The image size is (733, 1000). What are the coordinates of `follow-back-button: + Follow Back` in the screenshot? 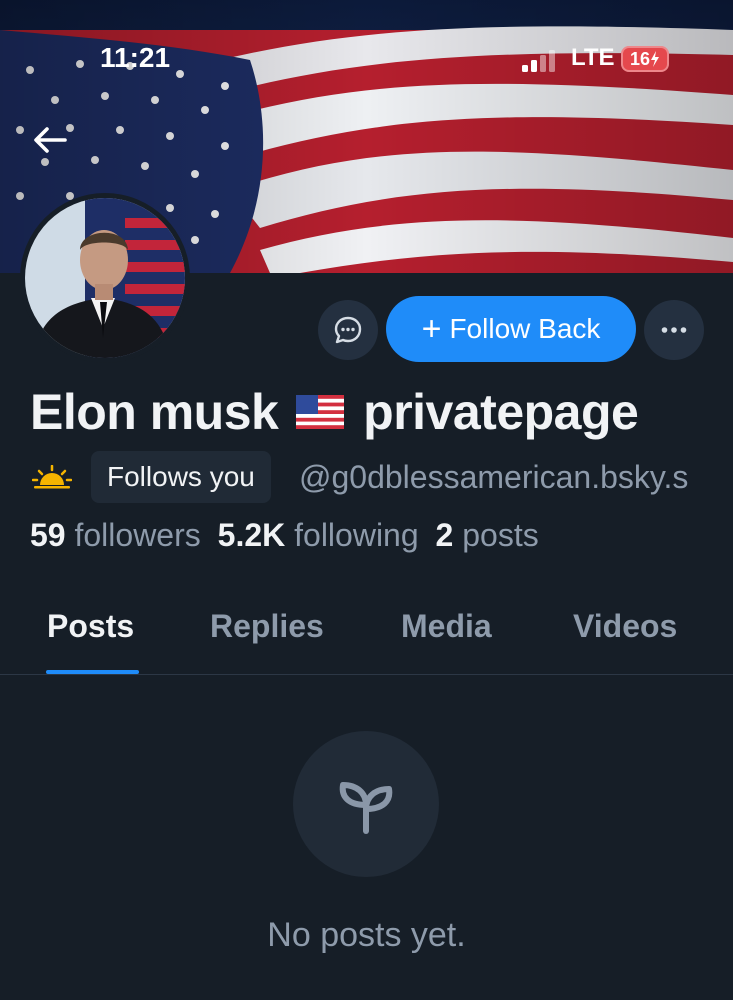 It's located at (511, 329).